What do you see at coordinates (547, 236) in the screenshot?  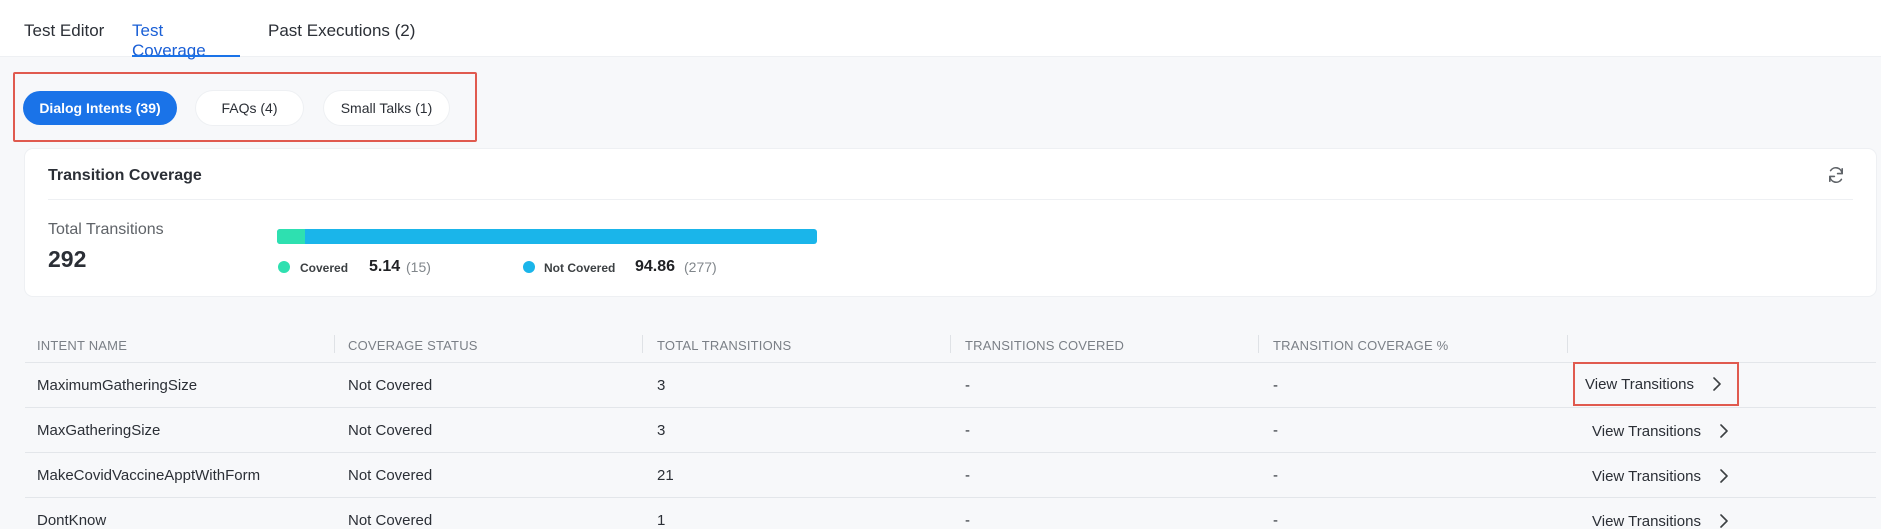 I see `coverage-progress-bar` at bounding box center [547, 236].